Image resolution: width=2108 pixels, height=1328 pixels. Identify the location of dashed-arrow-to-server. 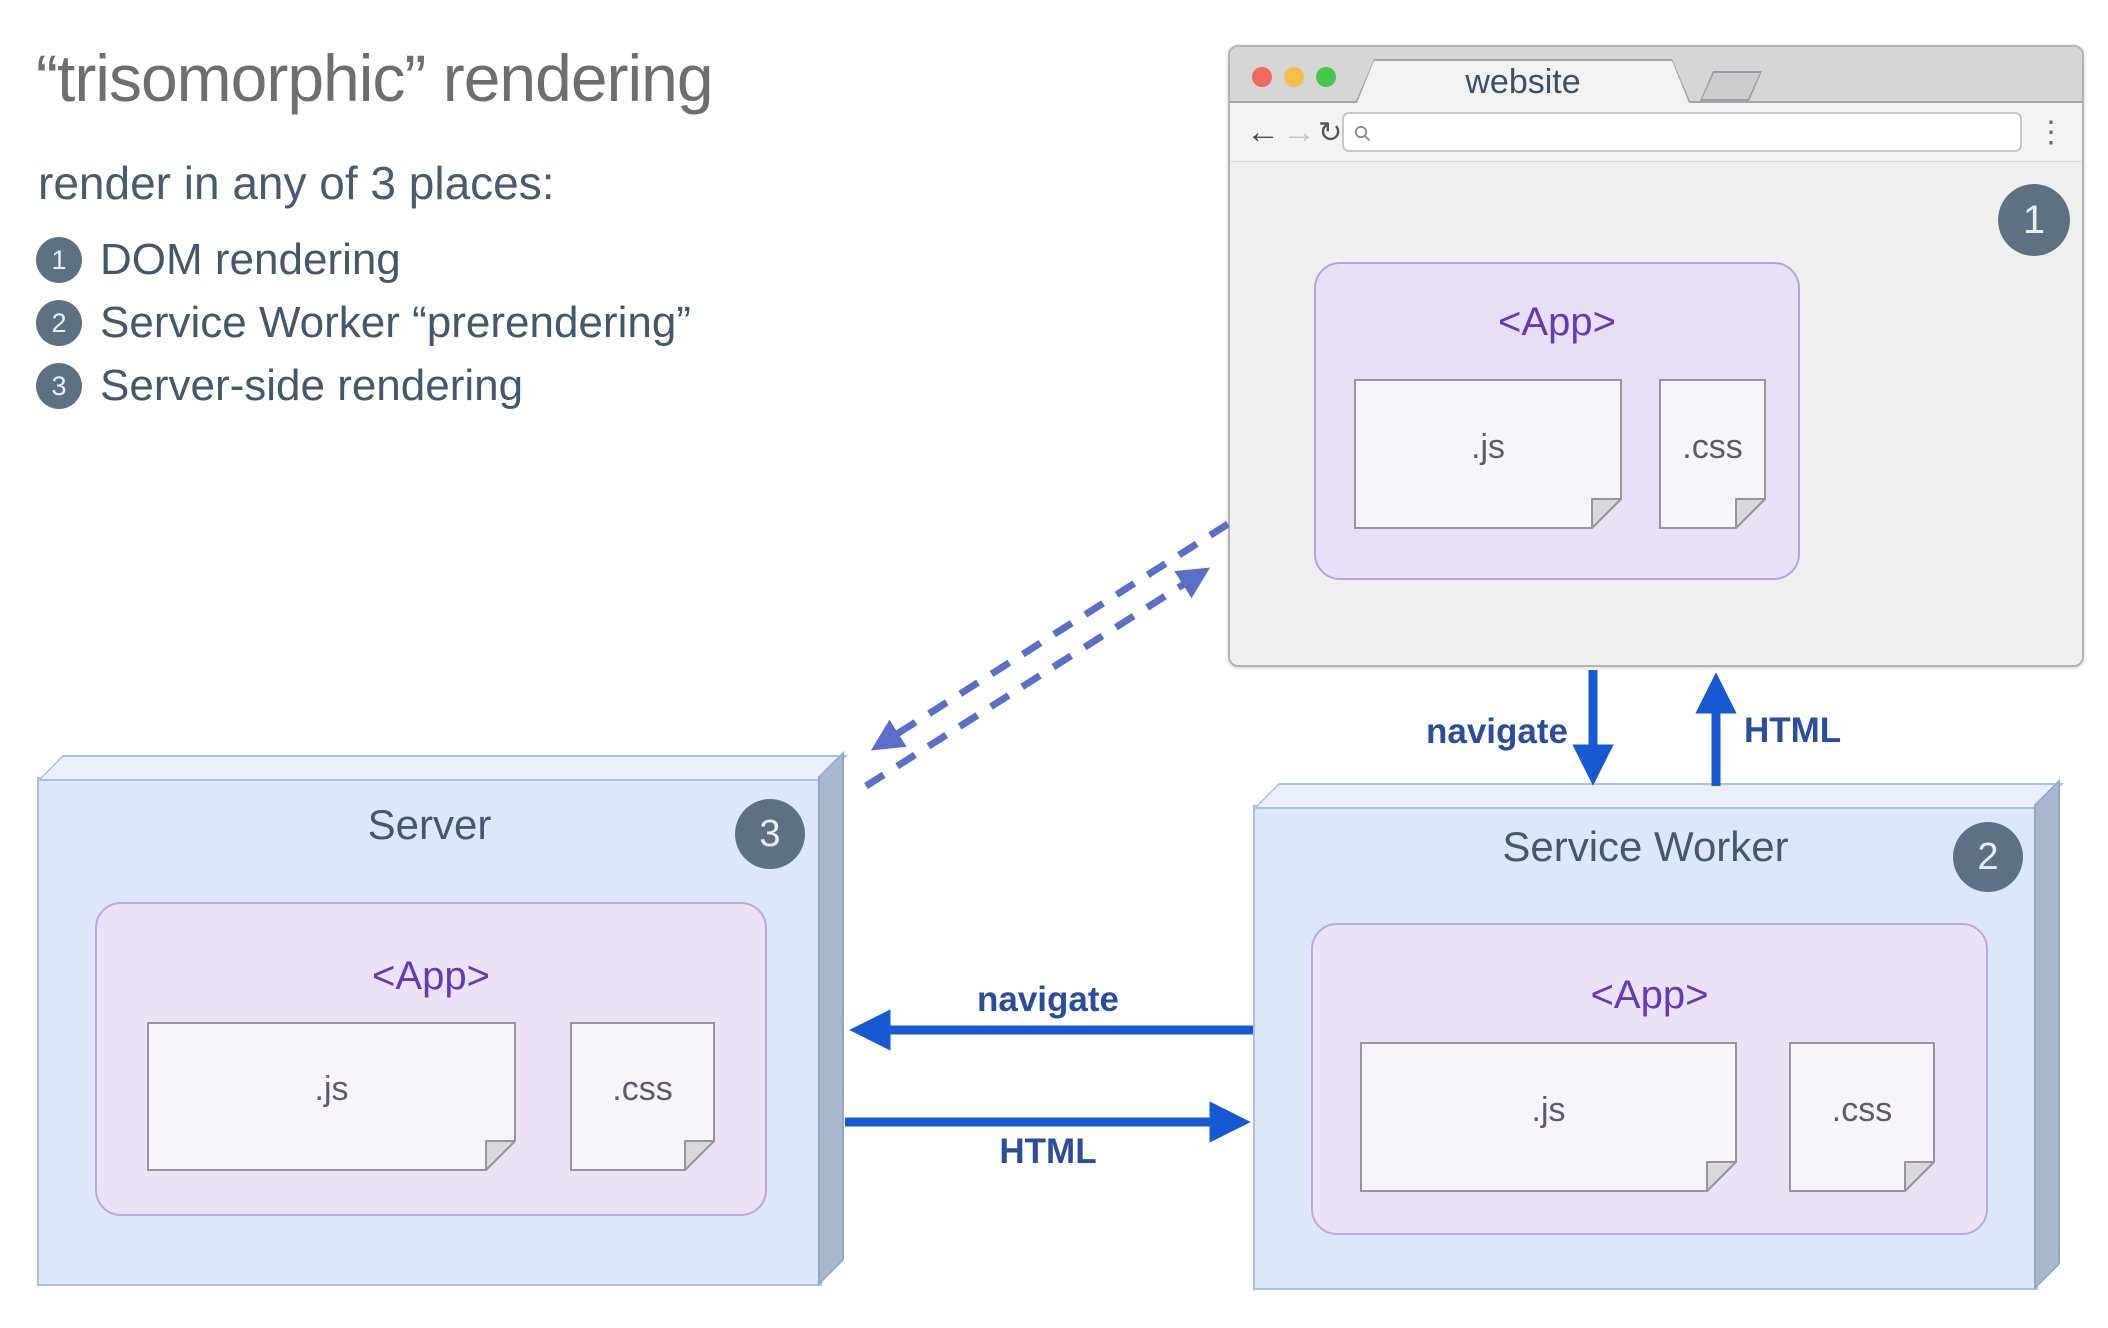
(1050, 636).